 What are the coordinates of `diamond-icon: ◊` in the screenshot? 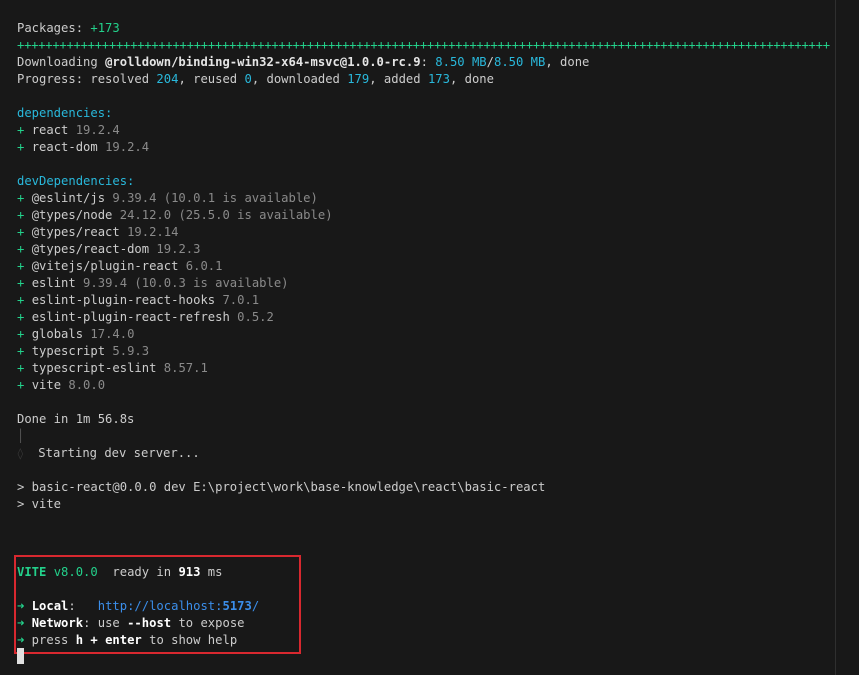 It's located at (20, 453).